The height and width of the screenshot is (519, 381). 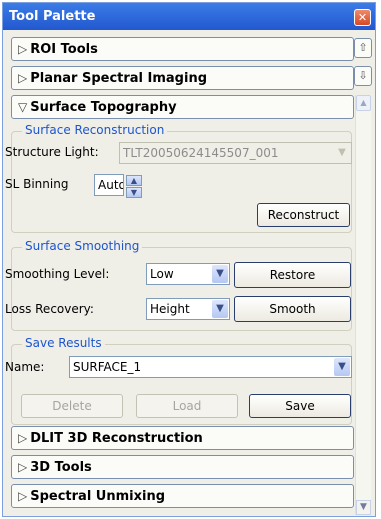 I want to click on loss-recovery-value: Height, so click(x=170, y=309).